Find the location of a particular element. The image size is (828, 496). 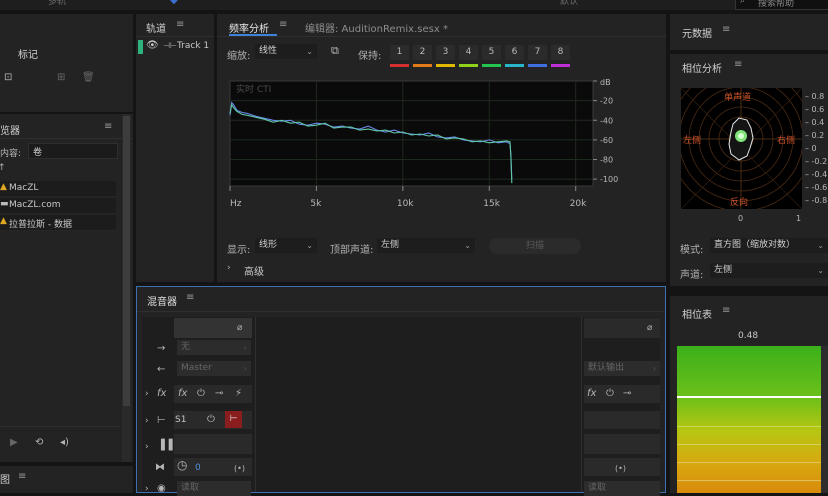

loop-icon: ⟲ is located at coordinates (39, 443).